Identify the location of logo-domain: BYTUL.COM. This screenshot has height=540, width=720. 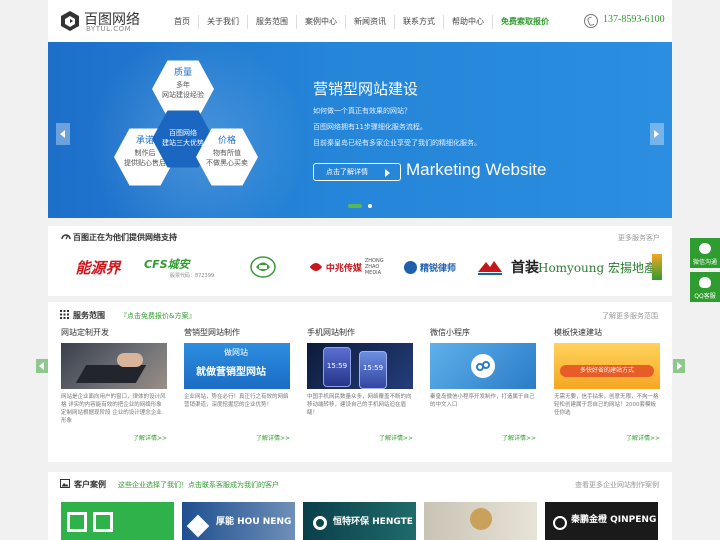
(109, 29).